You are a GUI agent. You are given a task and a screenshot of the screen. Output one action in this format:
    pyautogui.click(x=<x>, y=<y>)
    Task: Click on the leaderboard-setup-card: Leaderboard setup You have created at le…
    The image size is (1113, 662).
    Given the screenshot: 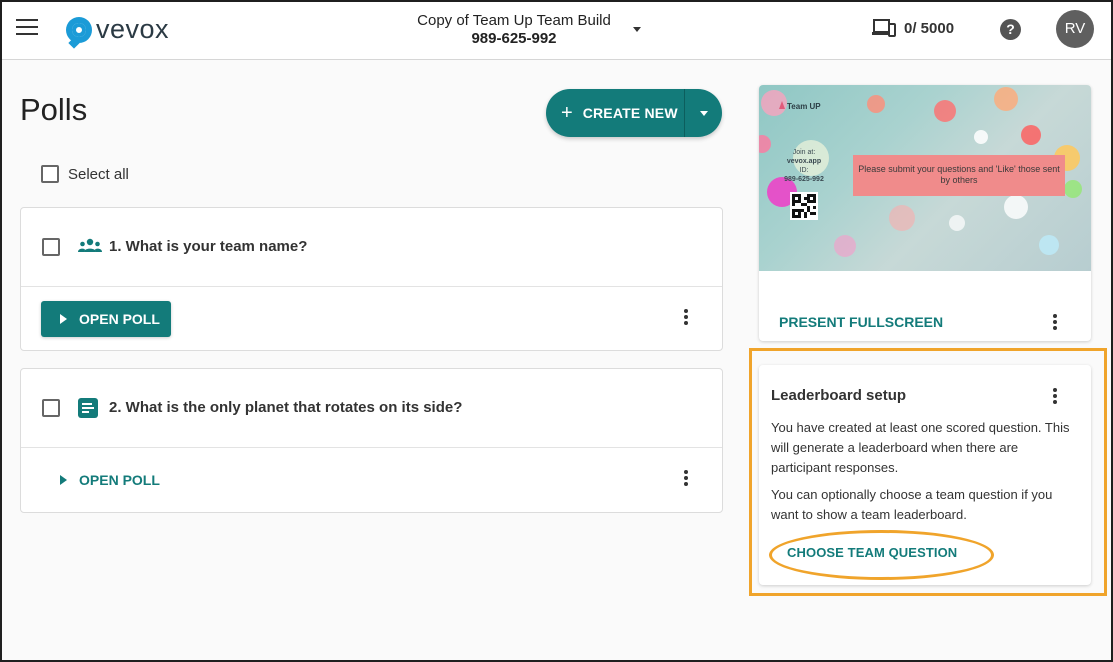 What is the action you would take?
    pyautogui.click(x=925, y=475)
    